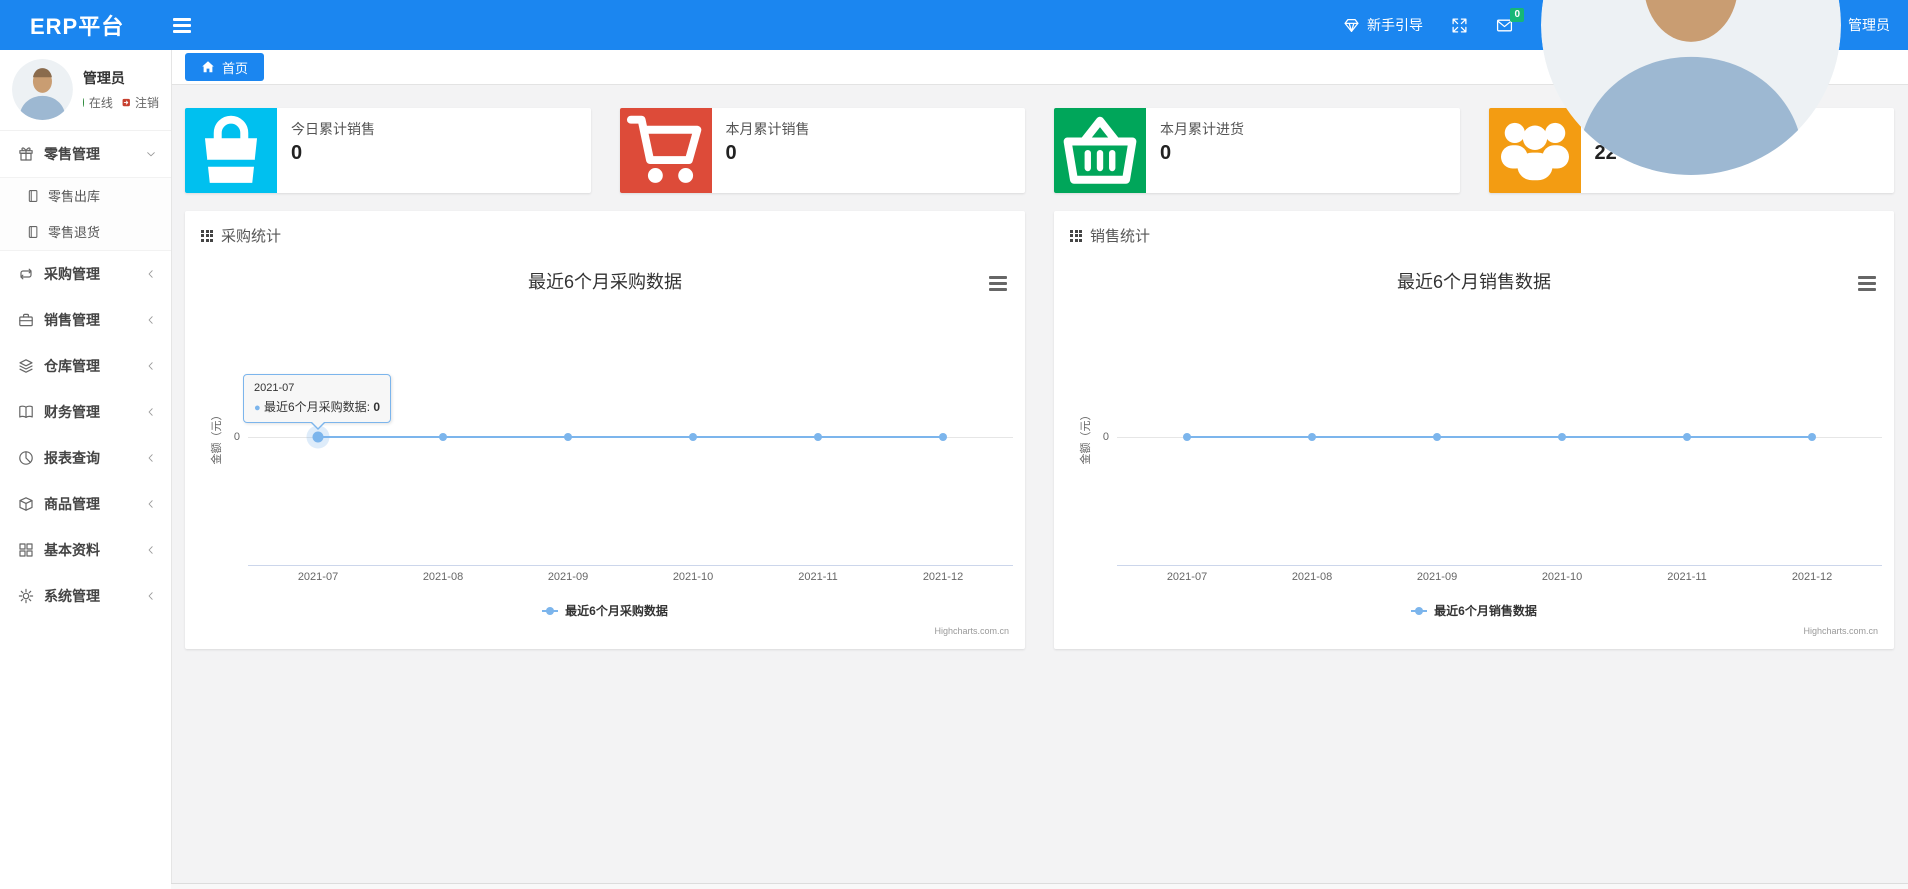 This screenshot has width=1908, height=889. I want to click on user-menu: 管理员, so click(1715, 87).